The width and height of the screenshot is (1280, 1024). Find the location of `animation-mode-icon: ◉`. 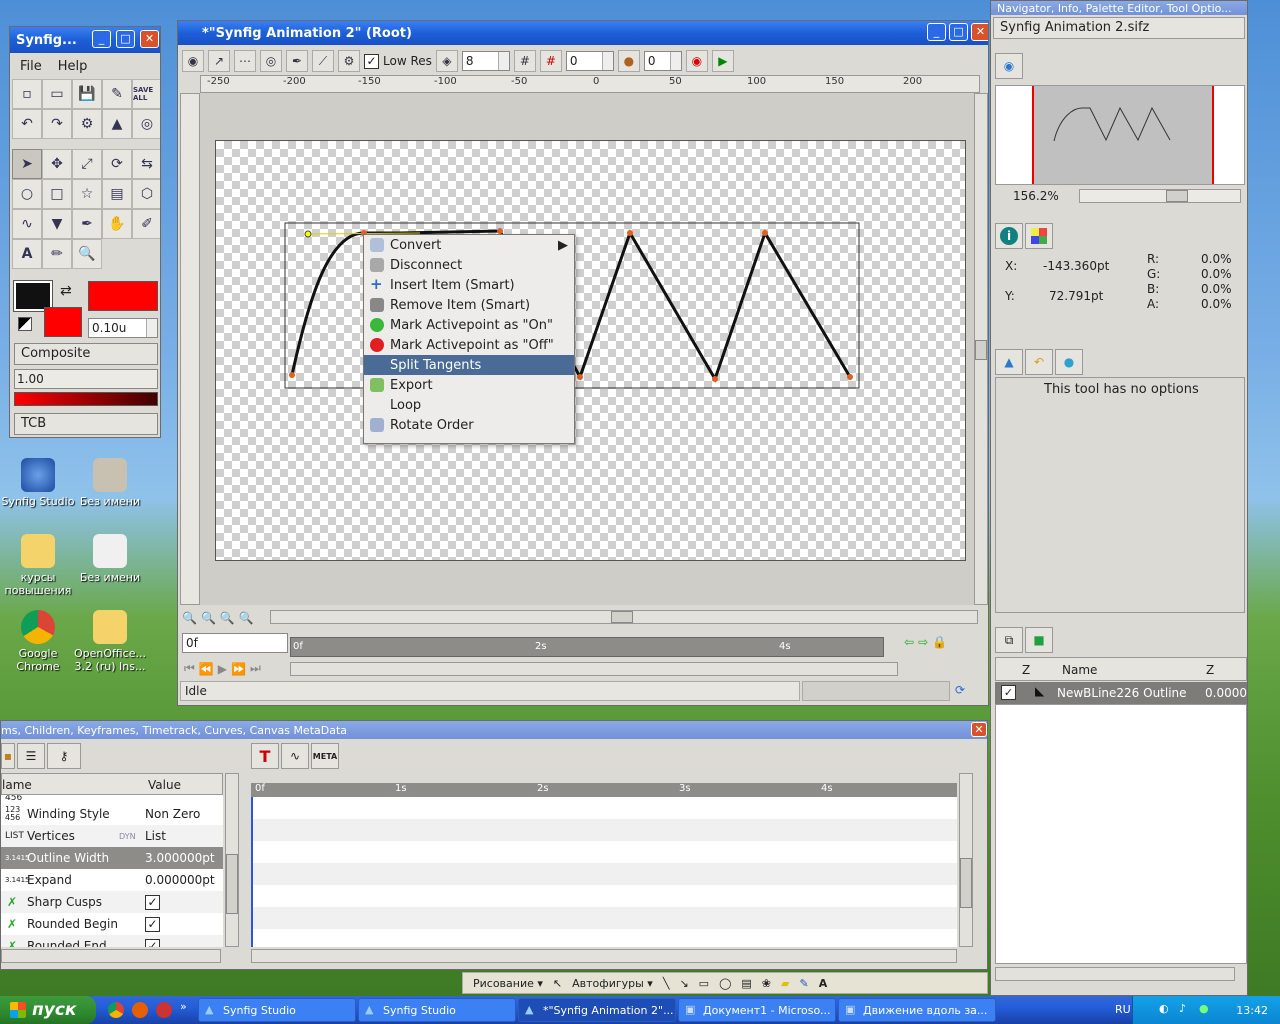

animation-mode-icon: ◉ is located at coordinates (193, 61).